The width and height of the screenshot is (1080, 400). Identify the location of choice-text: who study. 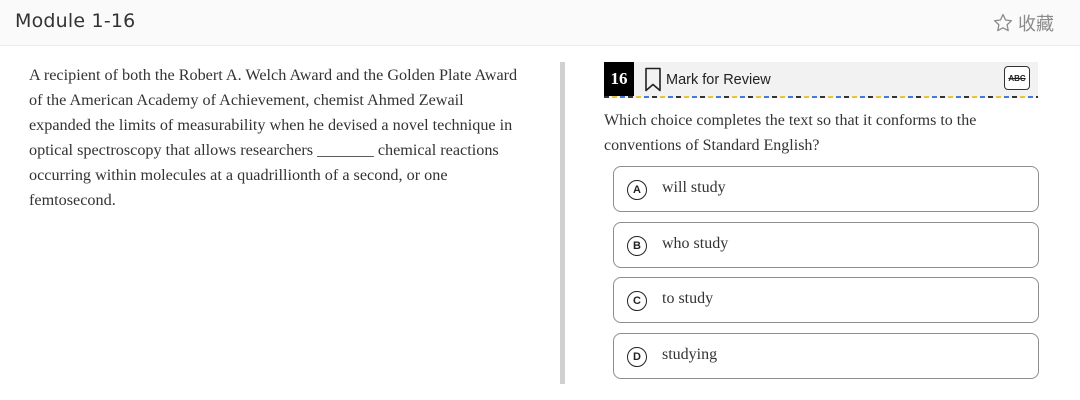
(695, 243).